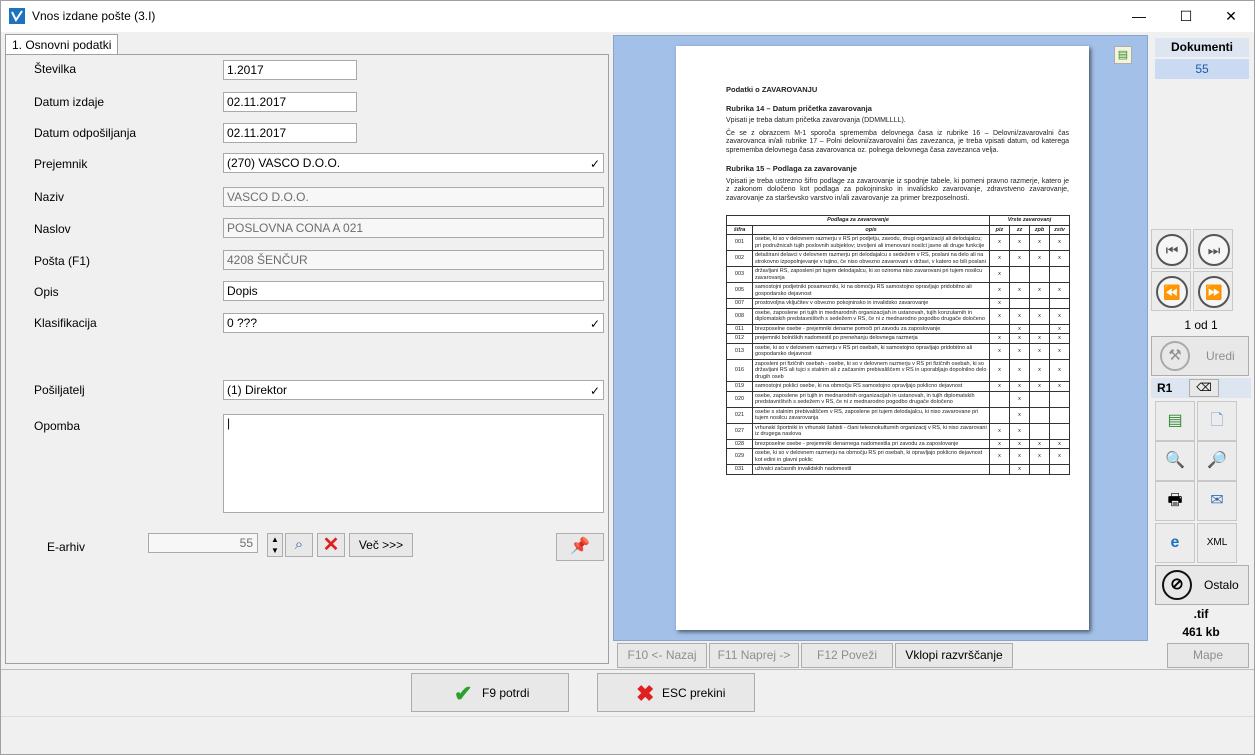  I want to click on doc-cell-sifra: 001, so click(739, 242).